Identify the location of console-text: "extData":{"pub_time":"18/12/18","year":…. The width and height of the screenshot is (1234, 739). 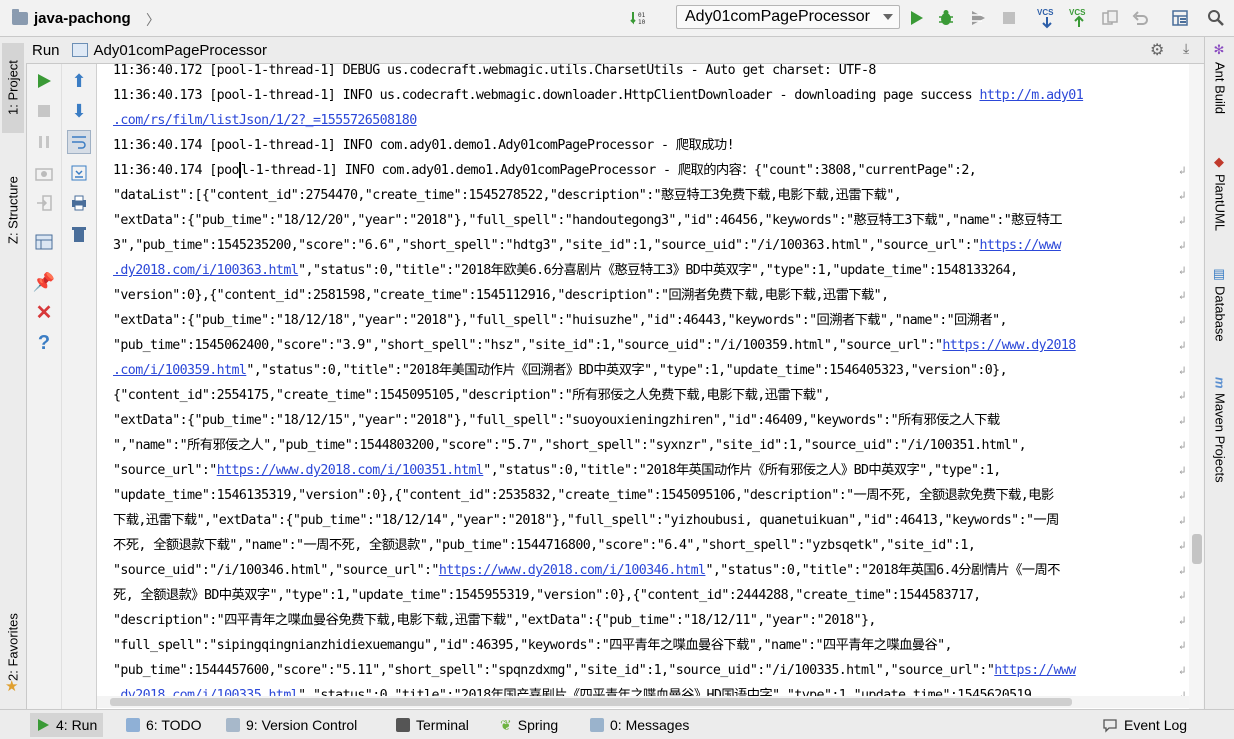
(560, 320).